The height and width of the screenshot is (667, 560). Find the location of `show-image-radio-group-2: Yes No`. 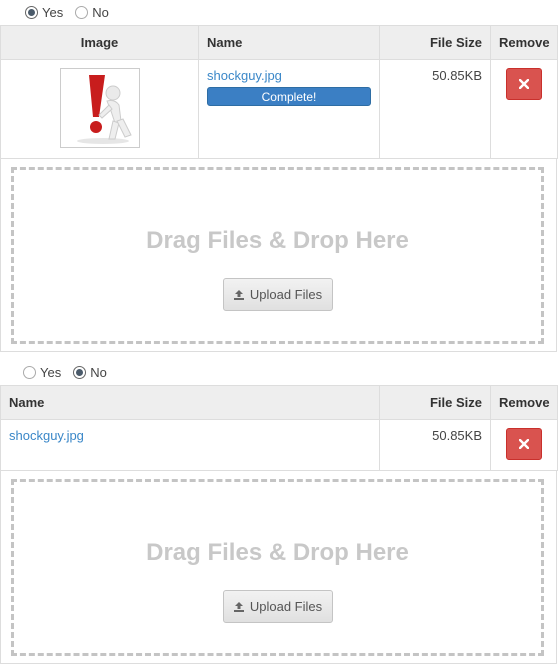

show-image-radio-group-2: Yes No is located at coordinates (71, 372).